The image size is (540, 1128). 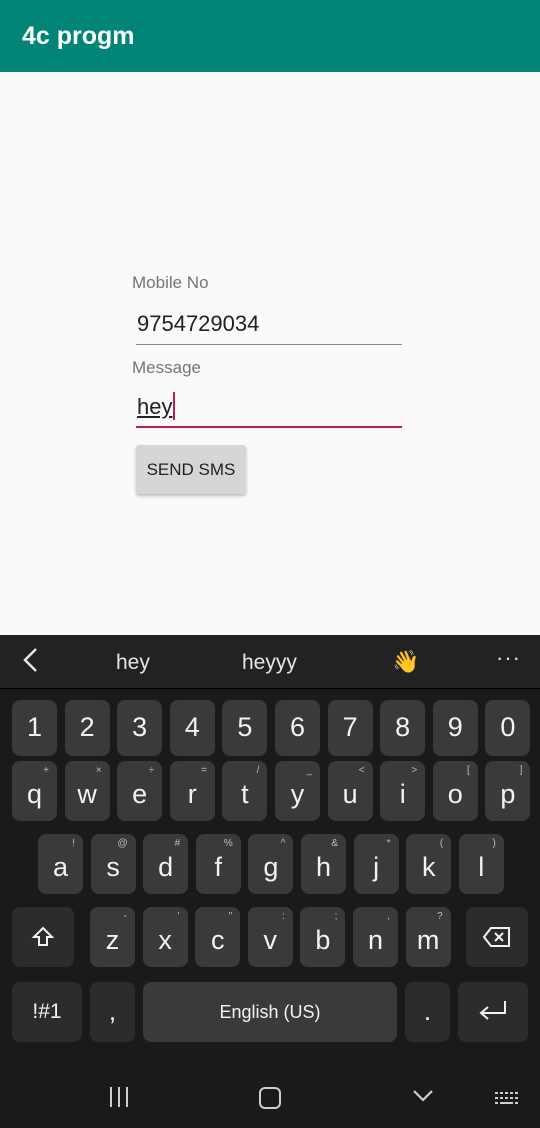 I want to click on key-j: * j, so click(x=376, y=864).